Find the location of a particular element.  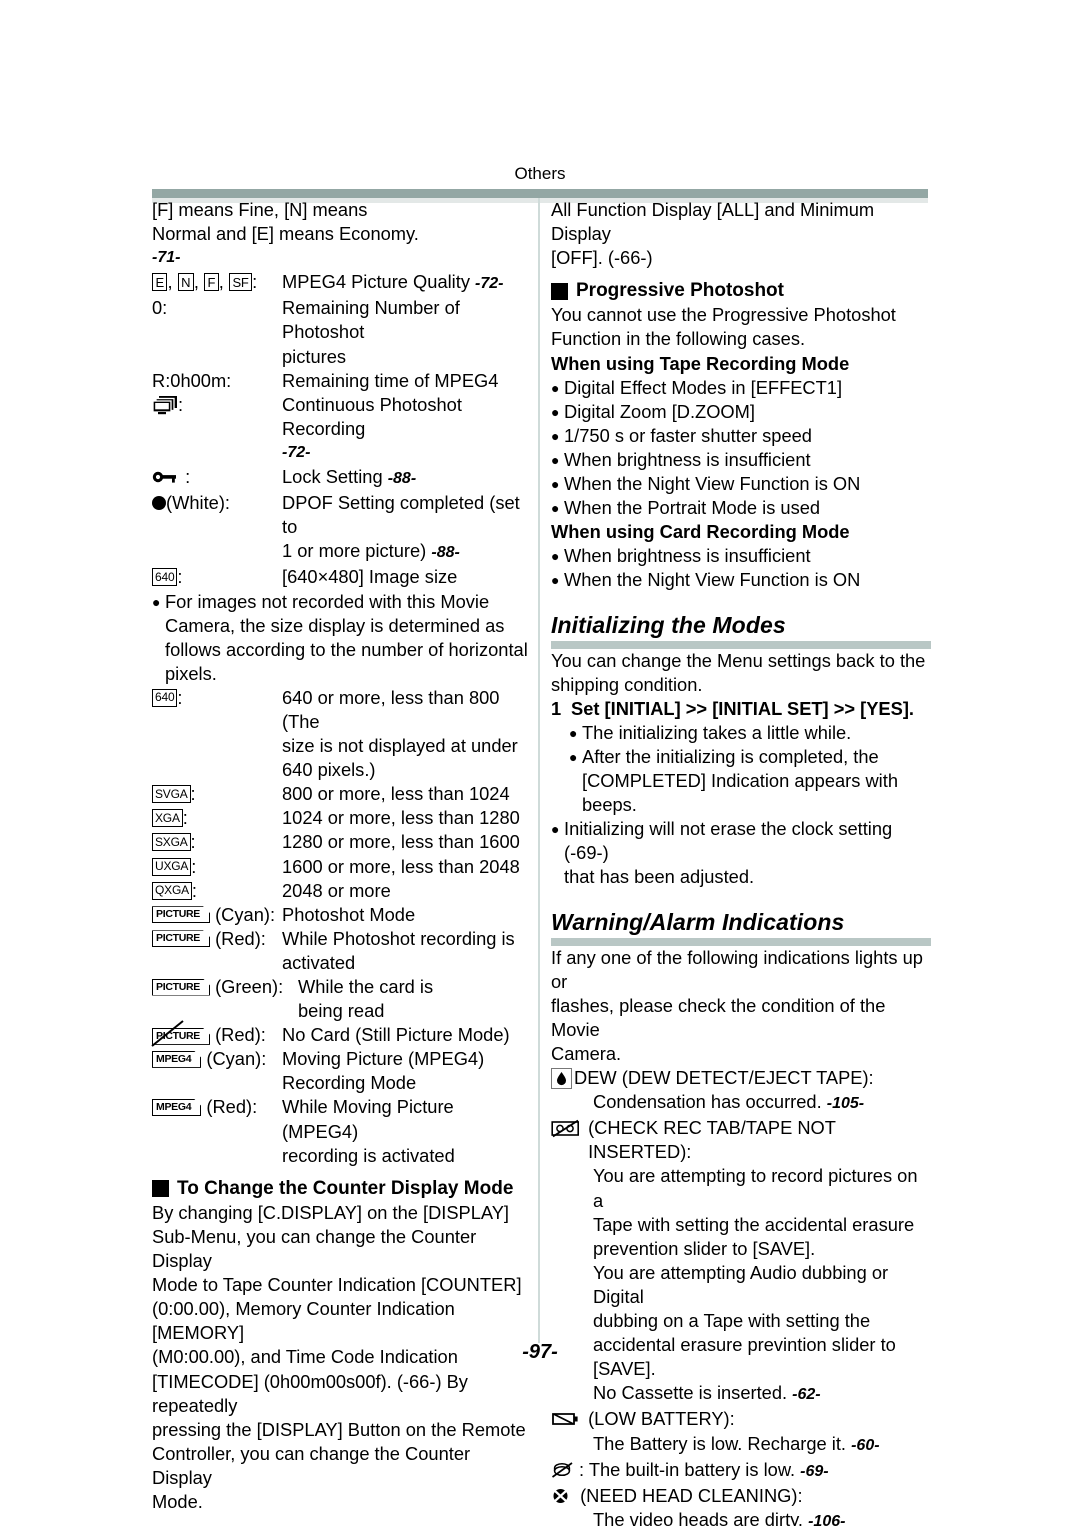

desc-text: MPEG4 Picture Quality is located at coordinates (379, 282).